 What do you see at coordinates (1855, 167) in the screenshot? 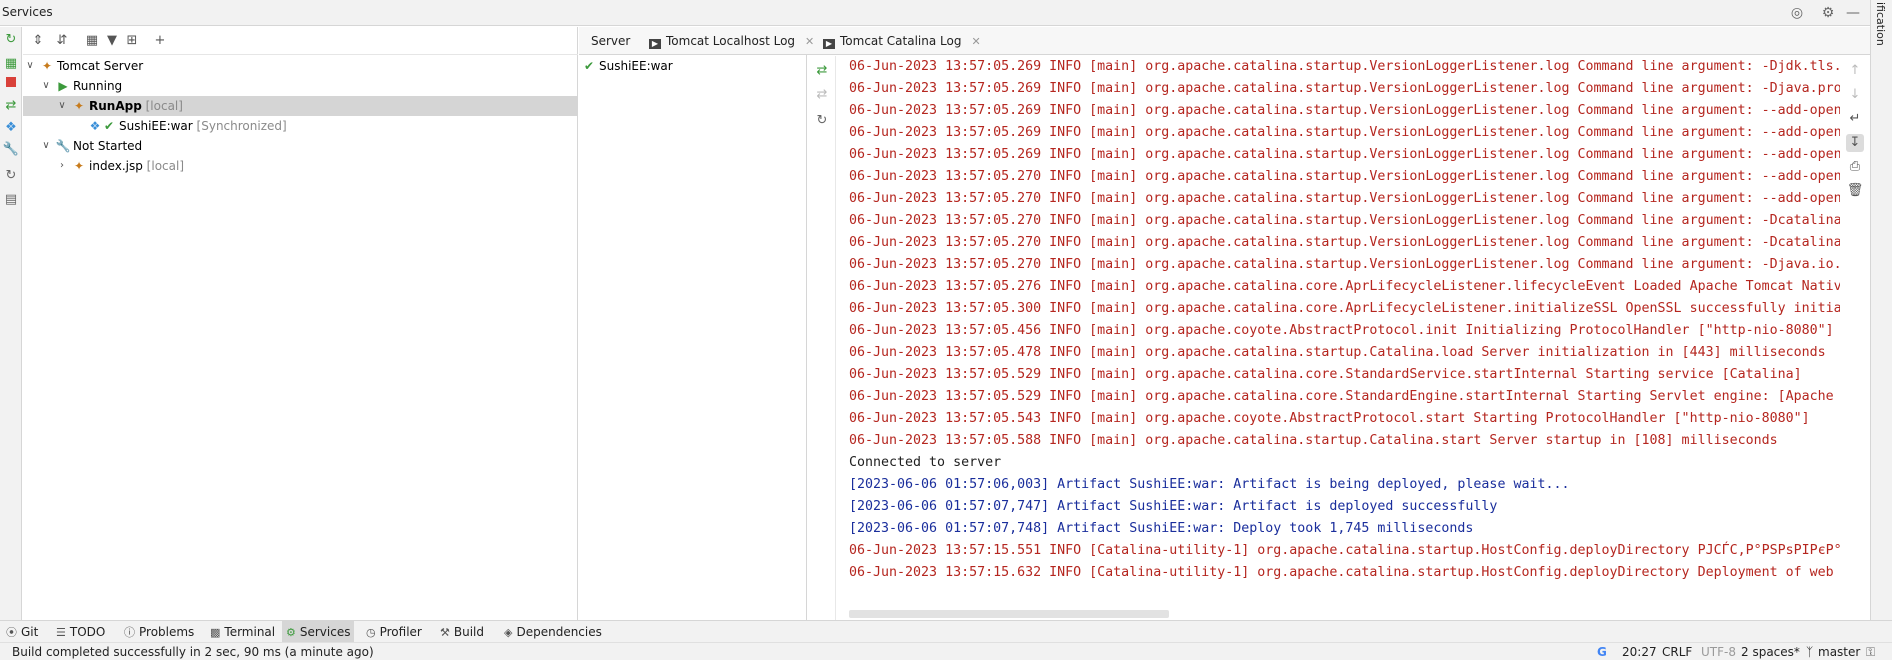
I see `print-icon: ⎙` at bounding box center [1855, 167].